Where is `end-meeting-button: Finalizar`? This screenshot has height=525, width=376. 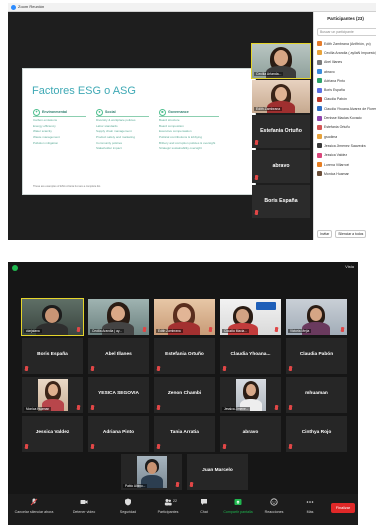 end-meeting-button: Finalizar is located at coordinates (343, 508).